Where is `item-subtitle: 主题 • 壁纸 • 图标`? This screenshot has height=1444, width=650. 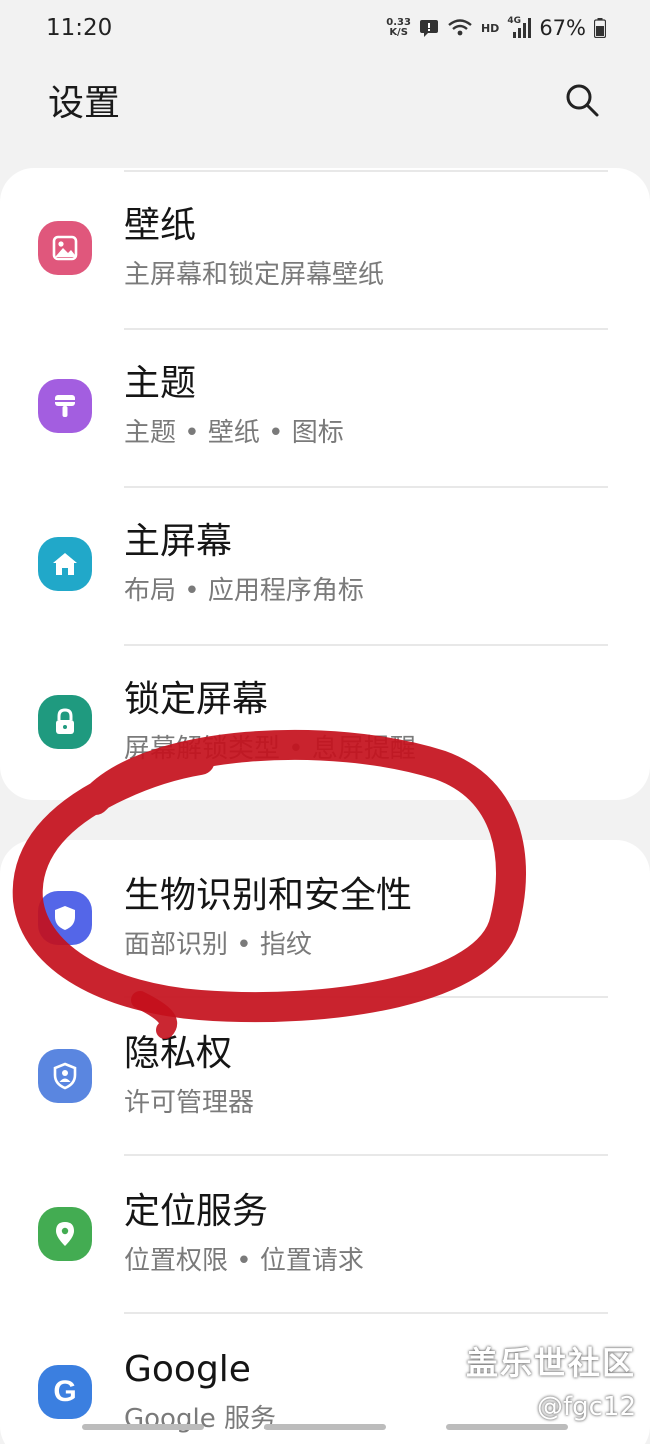
item-subtitle: 主题 • 壁纸 • 图标 is located at coordinates (234, 433).